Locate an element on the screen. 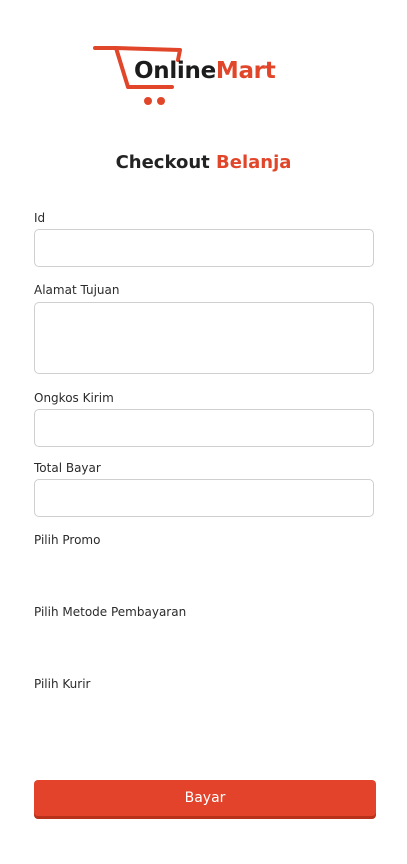 This screenshot has height=864, width=407. courier-label: Pilih Kurir is located at coordinates (62, 684).